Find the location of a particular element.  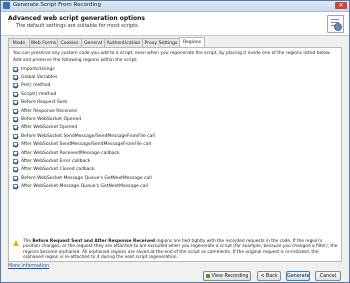

region-after-websocket-opened: After WebSocket Opened is located at coordinates (84, 128).